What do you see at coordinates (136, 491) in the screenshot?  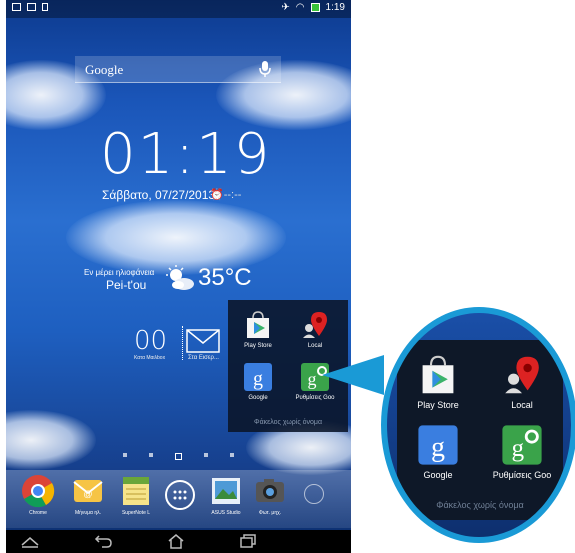 I see `supernote-icon` at bounding box center [136, 491].